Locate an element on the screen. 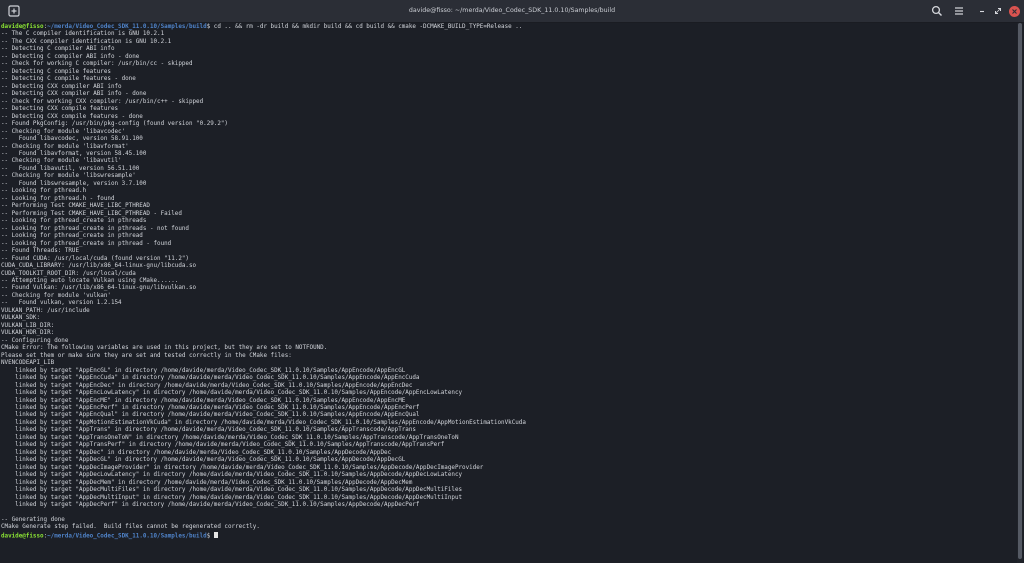  minimize-icon is located at coordinates (982, 11).